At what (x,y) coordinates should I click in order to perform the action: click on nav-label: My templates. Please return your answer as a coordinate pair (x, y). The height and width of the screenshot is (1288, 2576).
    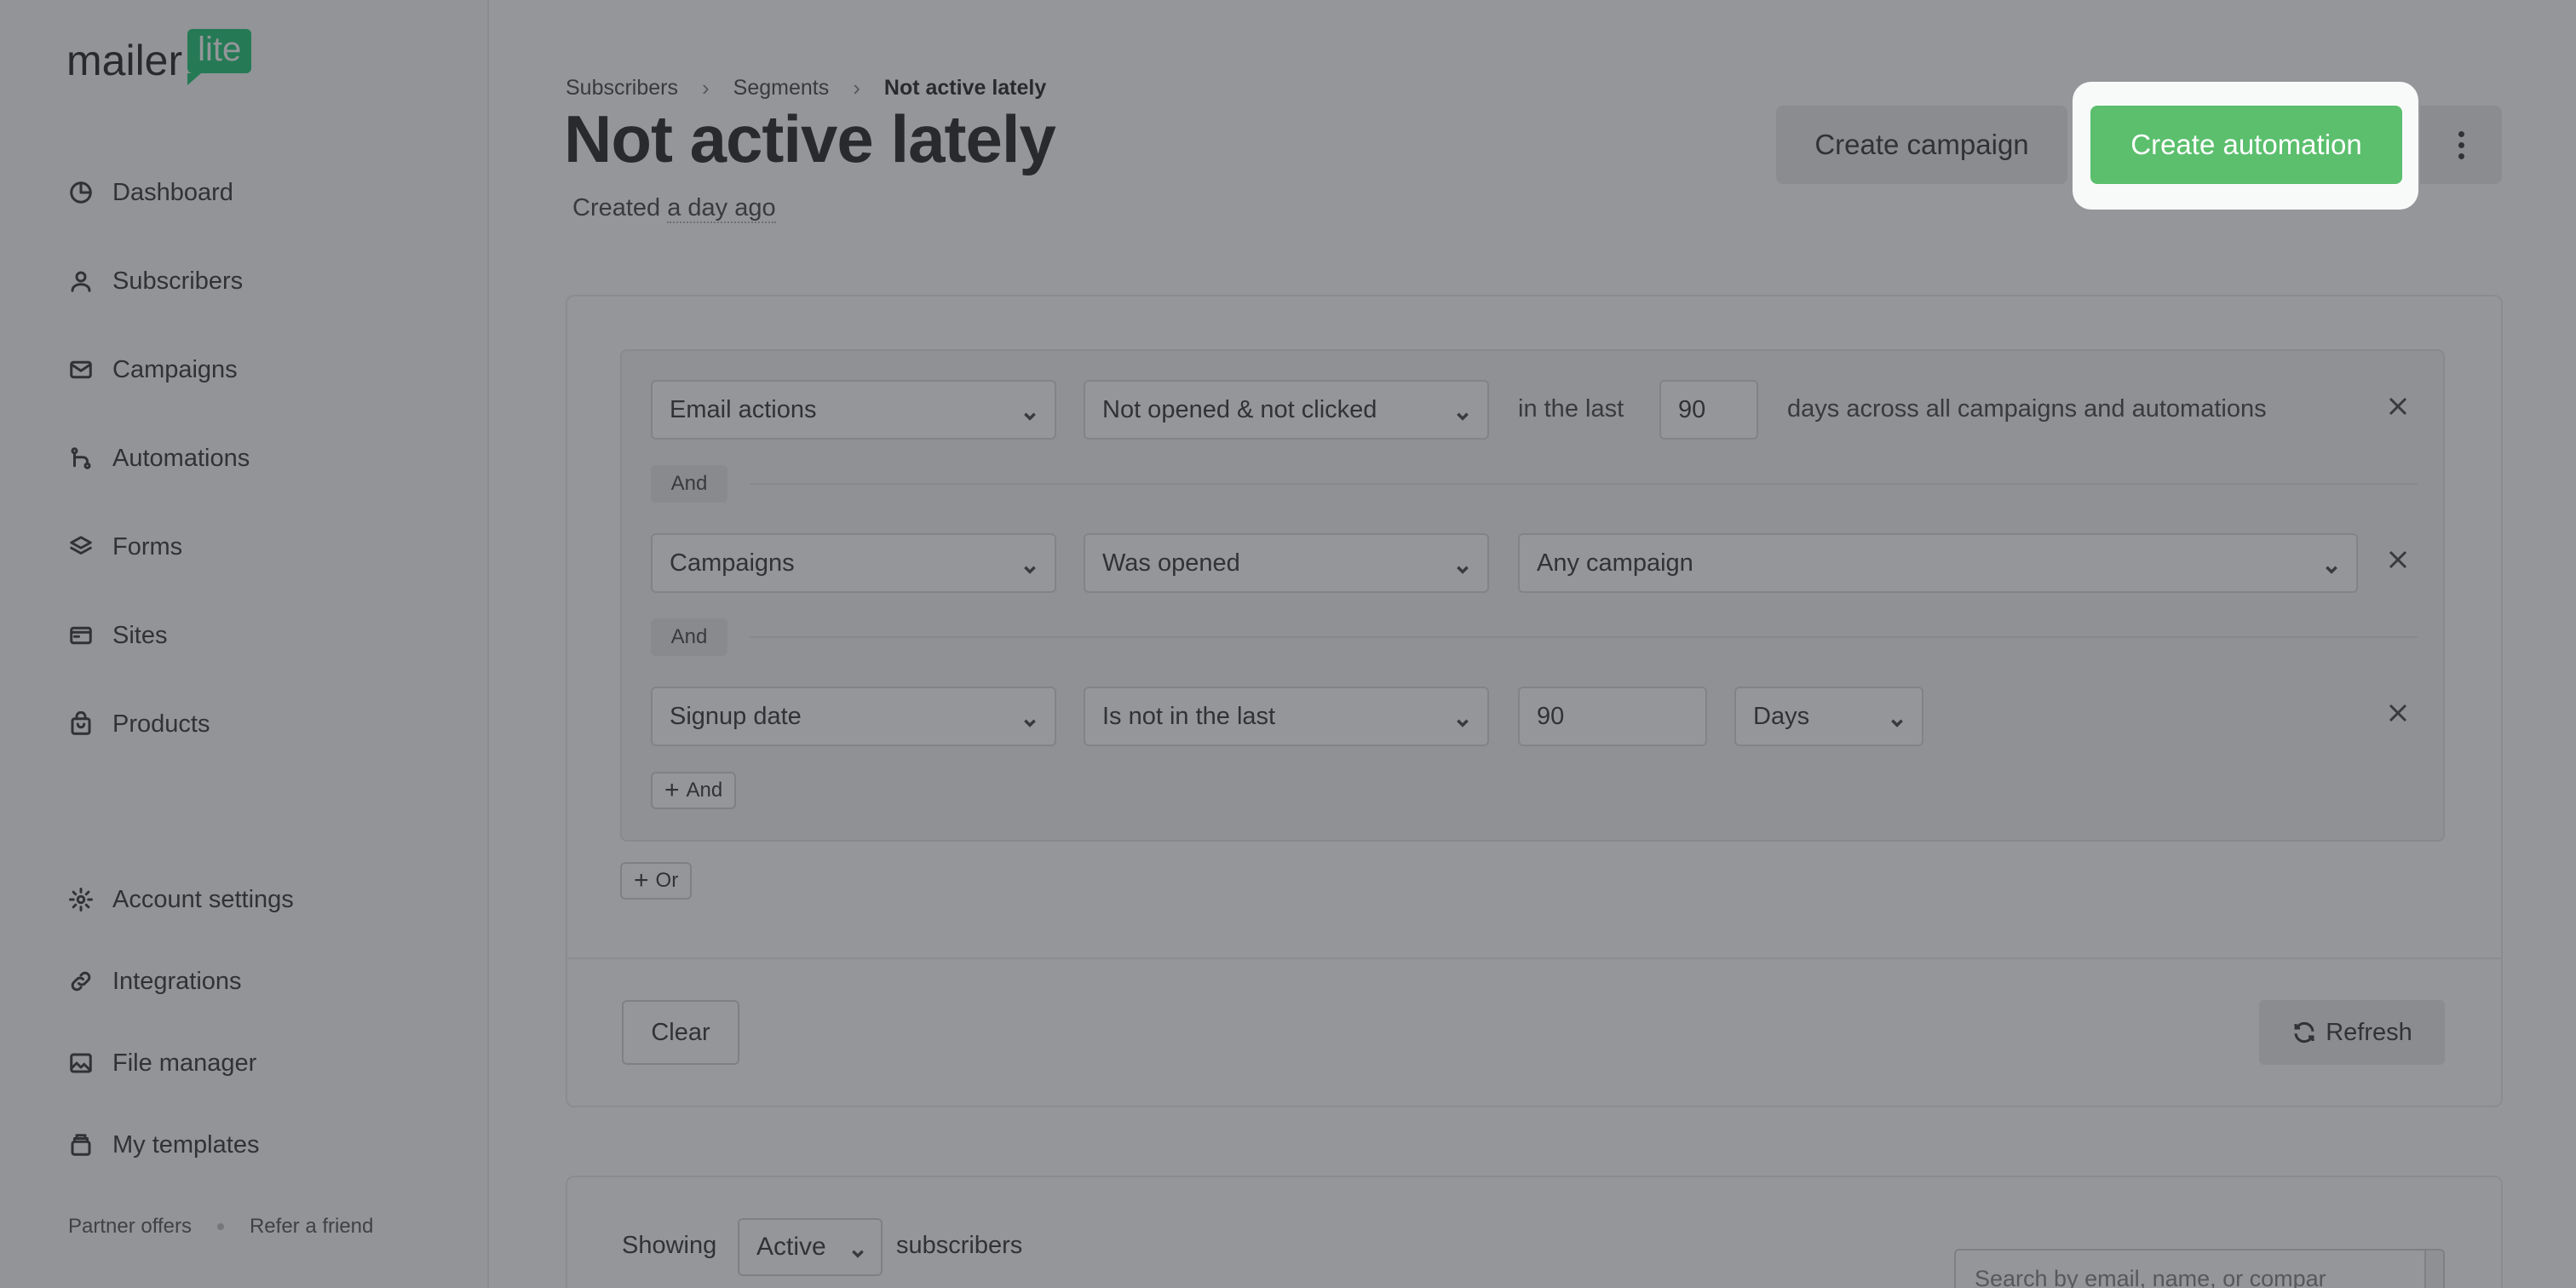
    Looking at the image, I should click on (186, 1145).